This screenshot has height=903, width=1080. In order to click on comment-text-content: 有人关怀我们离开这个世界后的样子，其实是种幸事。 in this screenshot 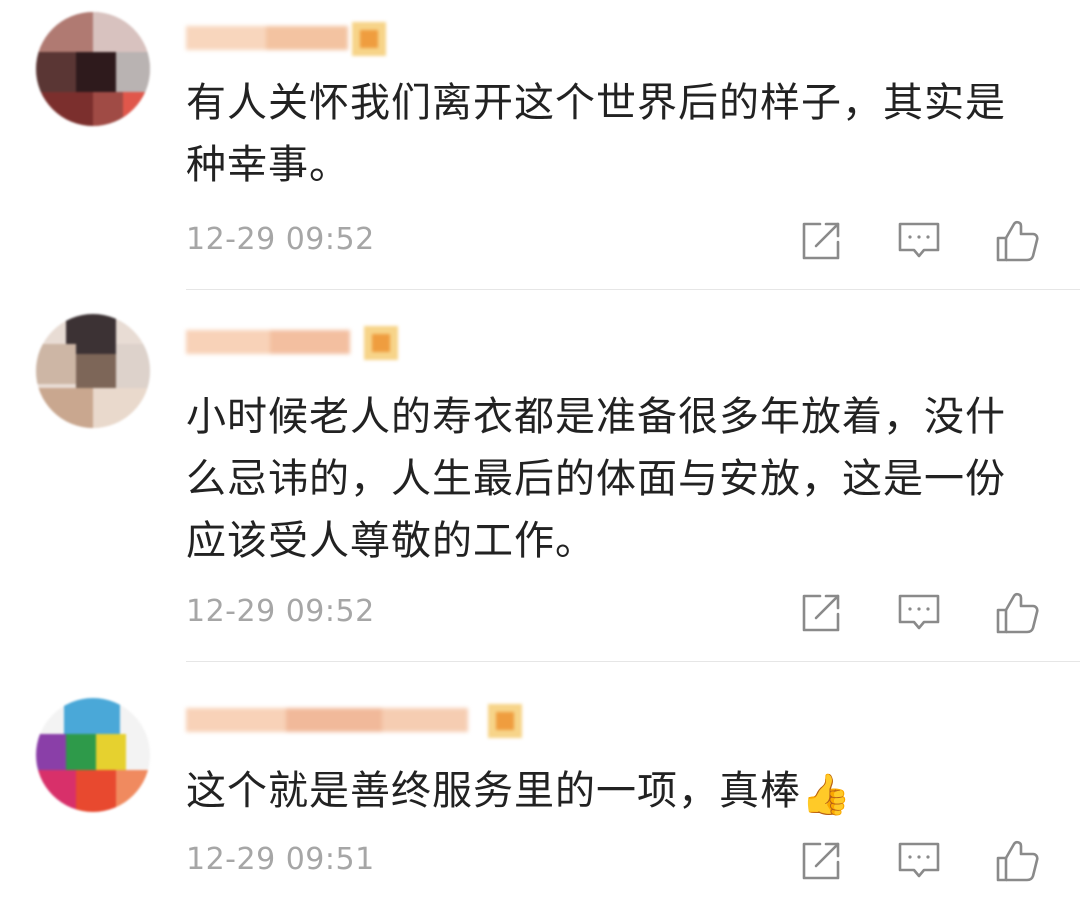, I will do `click(596, 134)`.